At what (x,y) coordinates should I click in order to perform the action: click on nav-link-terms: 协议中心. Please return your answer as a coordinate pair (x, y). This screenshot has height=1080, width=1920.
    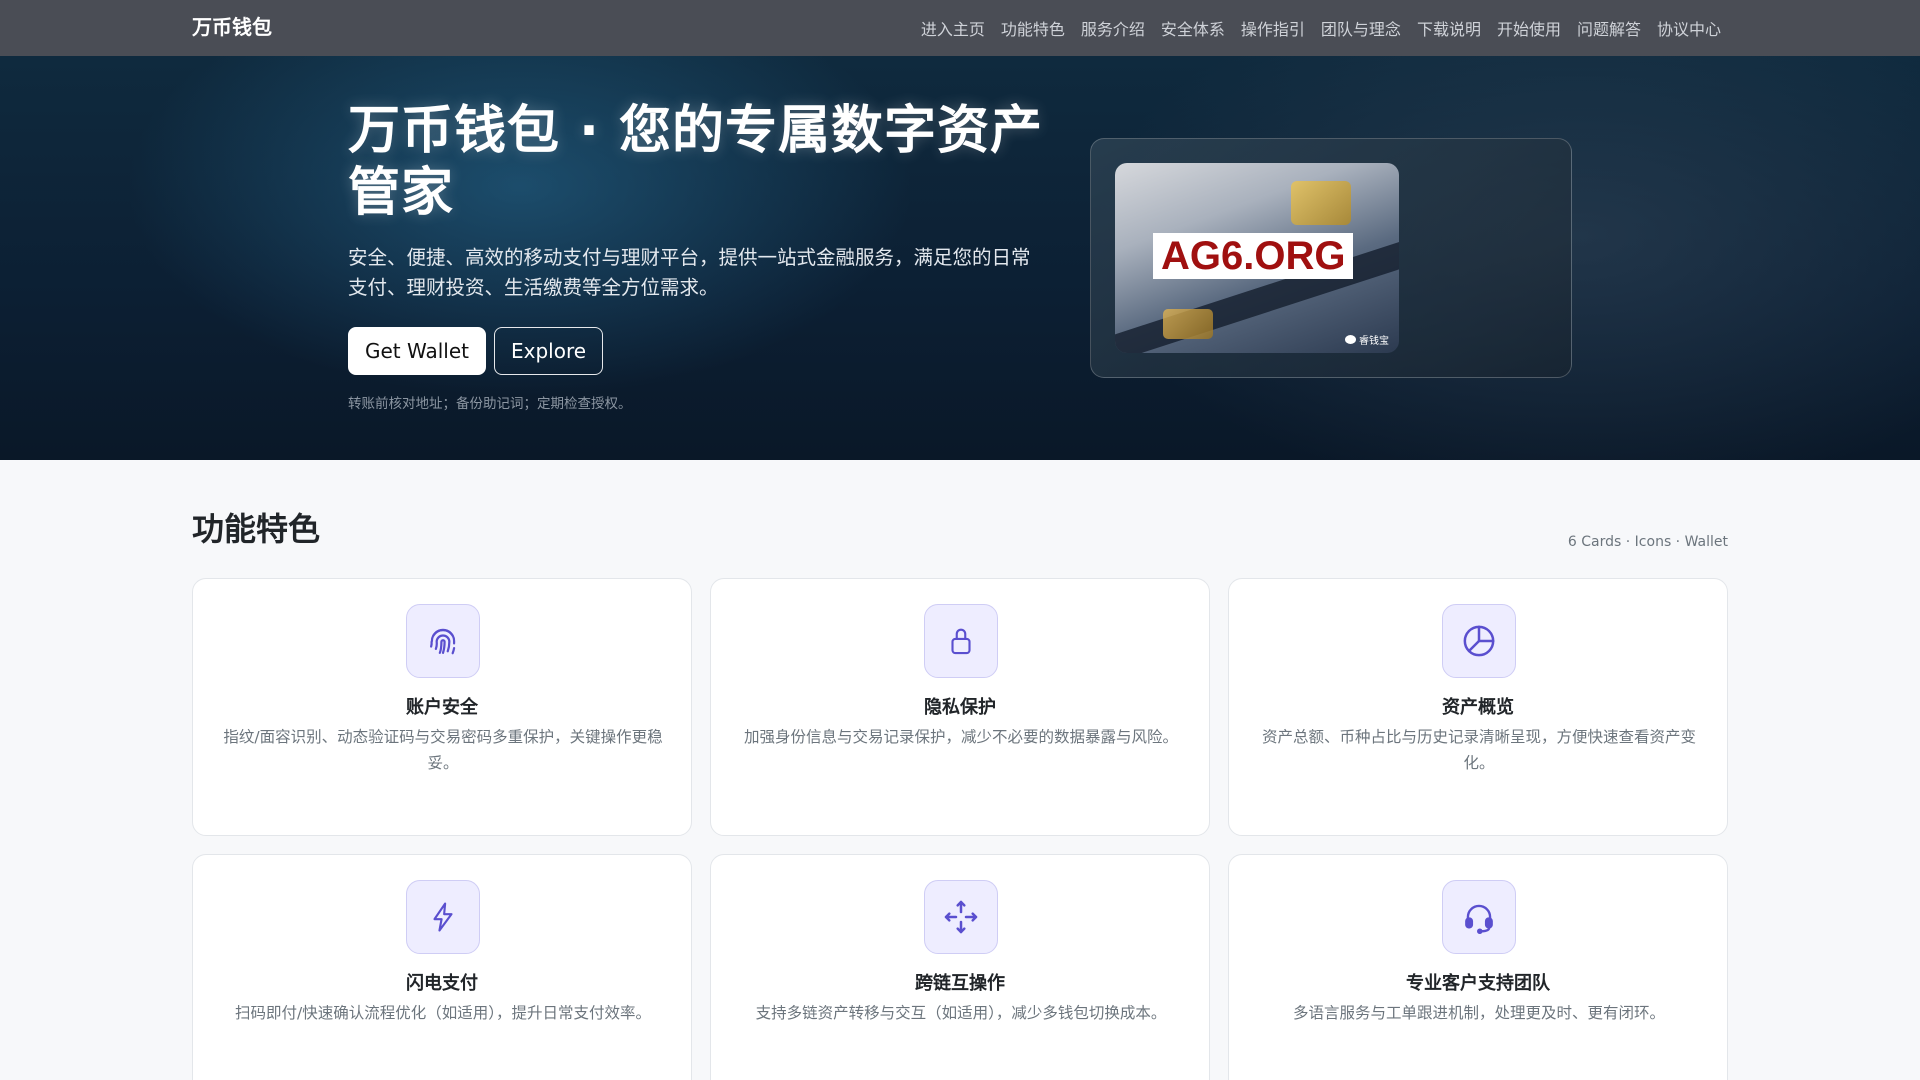
    Looking at the image, I should click on (1689, 28).